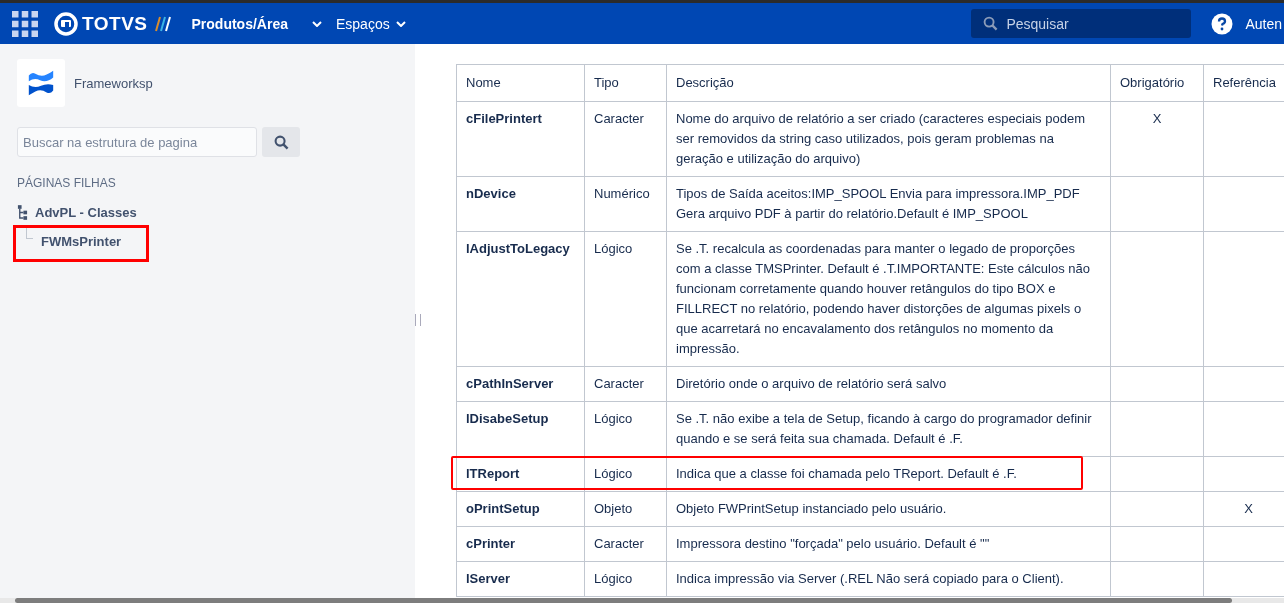 The width and height of the screenshot is (1284, 603). What do you see at coordinates (41, 83) in the screenshot?
I see `space-logo-icon` at bounding box center [41, 83].